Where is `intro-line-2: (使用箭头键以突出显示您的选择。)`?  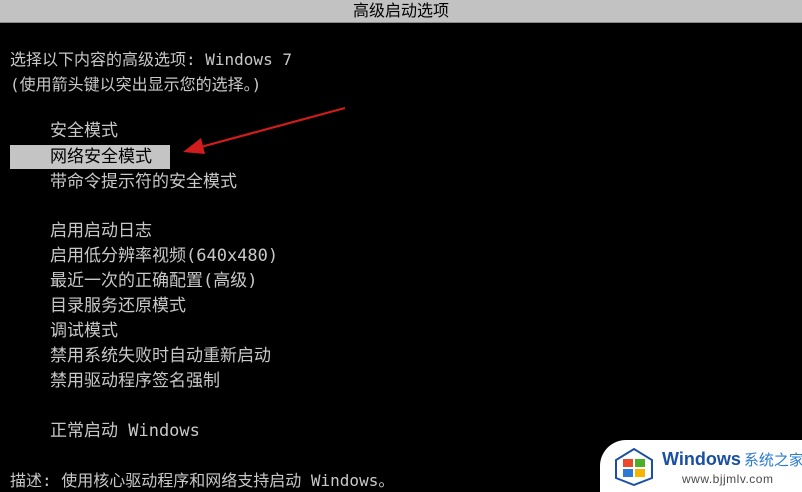
intro-line-2: (使用箭头键以突出显示您的选择。) is located at coordinates (136, 84).